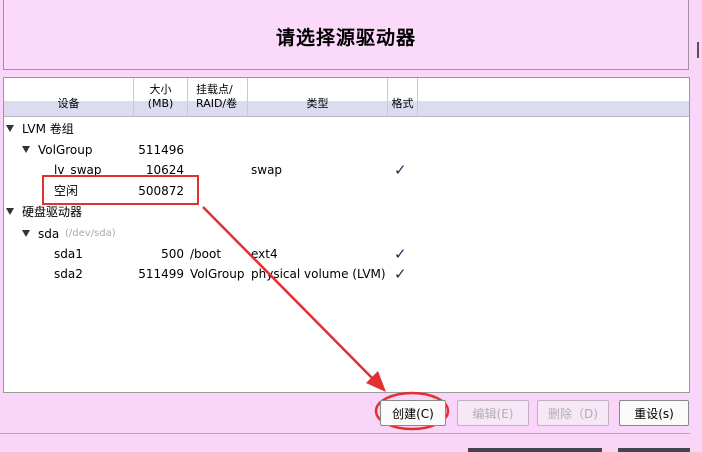  What do you see at coordinates (49, 234) in the screenshot?
I see `row-name: sda` at bounding box center [49, 234].